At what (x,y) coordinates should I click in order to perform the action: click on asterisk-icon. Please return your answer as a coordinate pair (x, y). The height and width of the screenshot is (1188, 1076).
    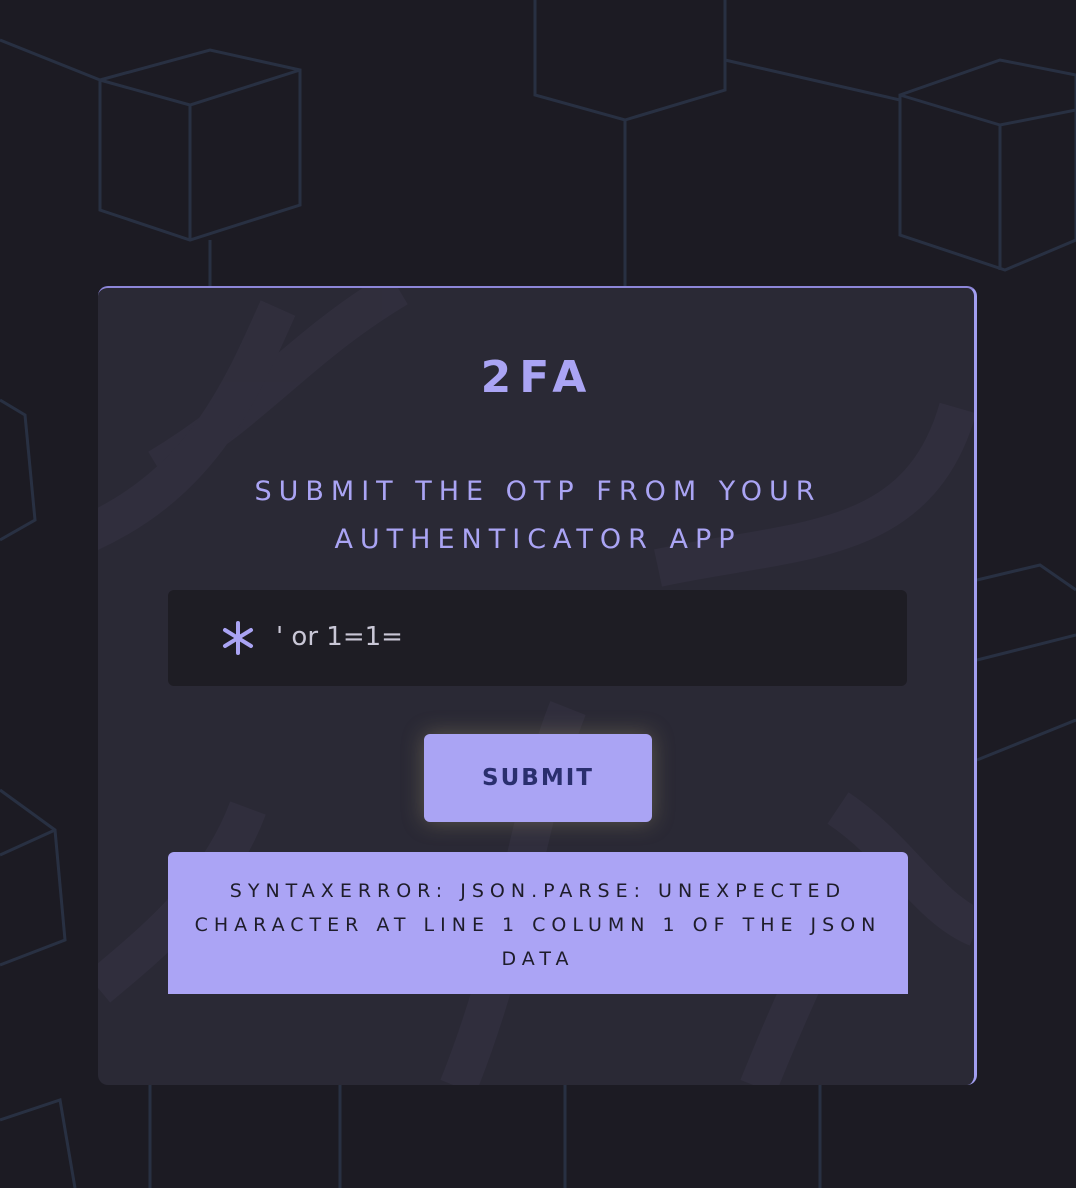
    Looking at the image, I should click on (238, 638).